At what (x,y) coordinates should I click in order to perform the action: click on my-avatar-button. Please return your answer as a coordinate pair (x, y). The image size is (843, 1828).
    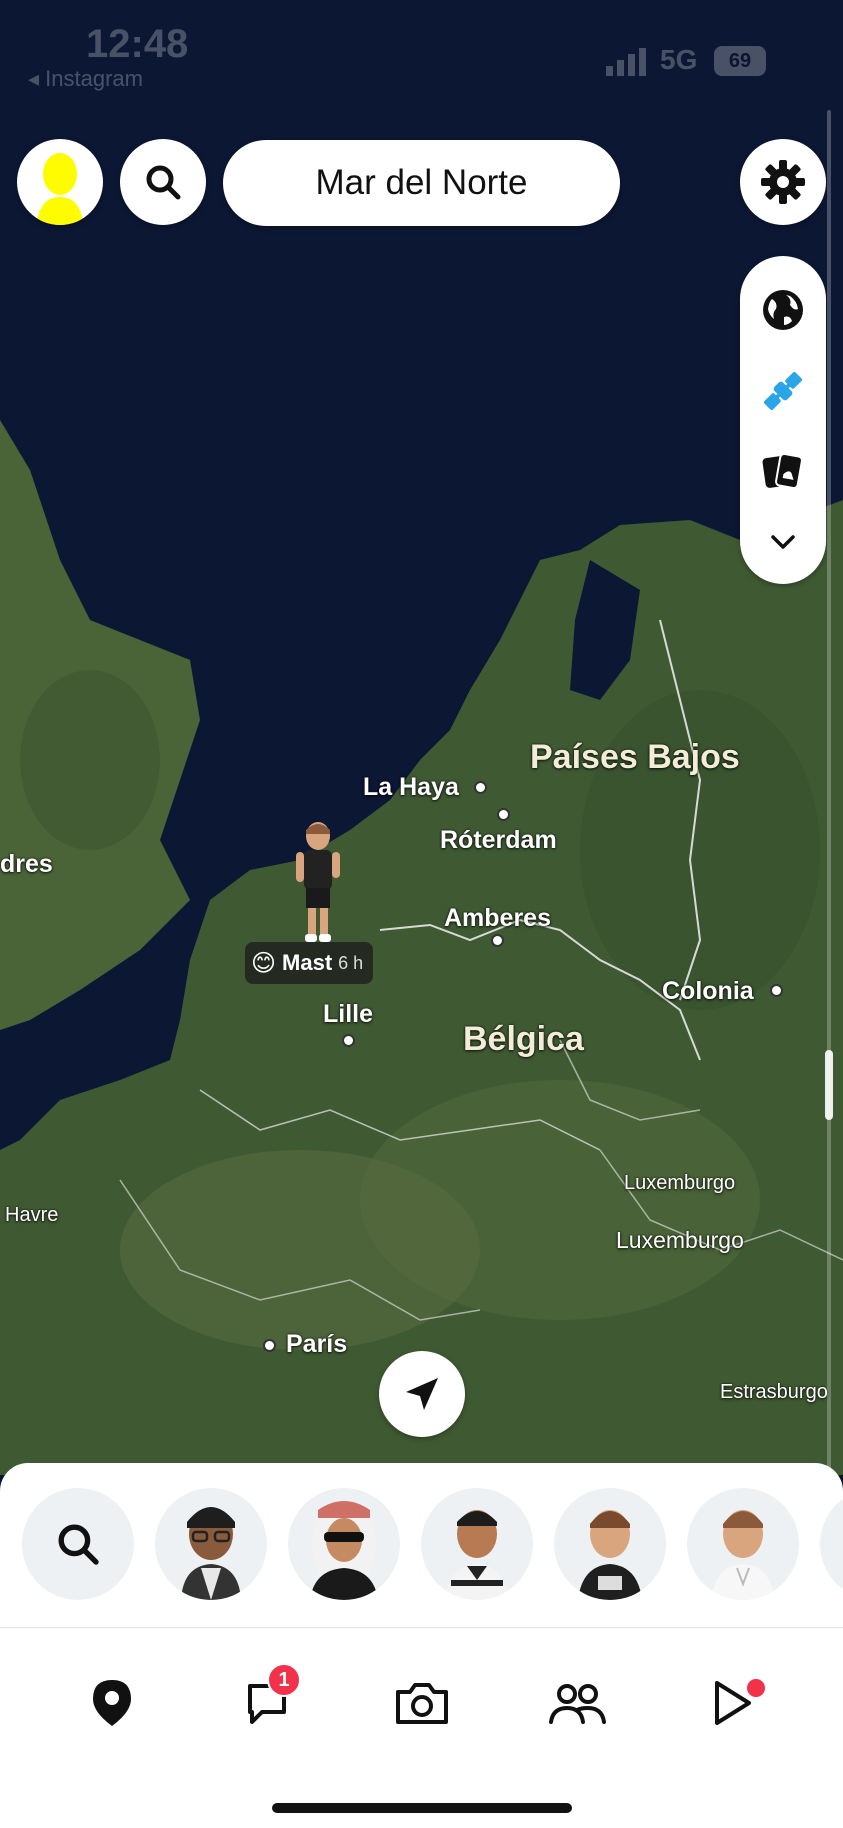
    Looking at the image, I should click on (60, 182).